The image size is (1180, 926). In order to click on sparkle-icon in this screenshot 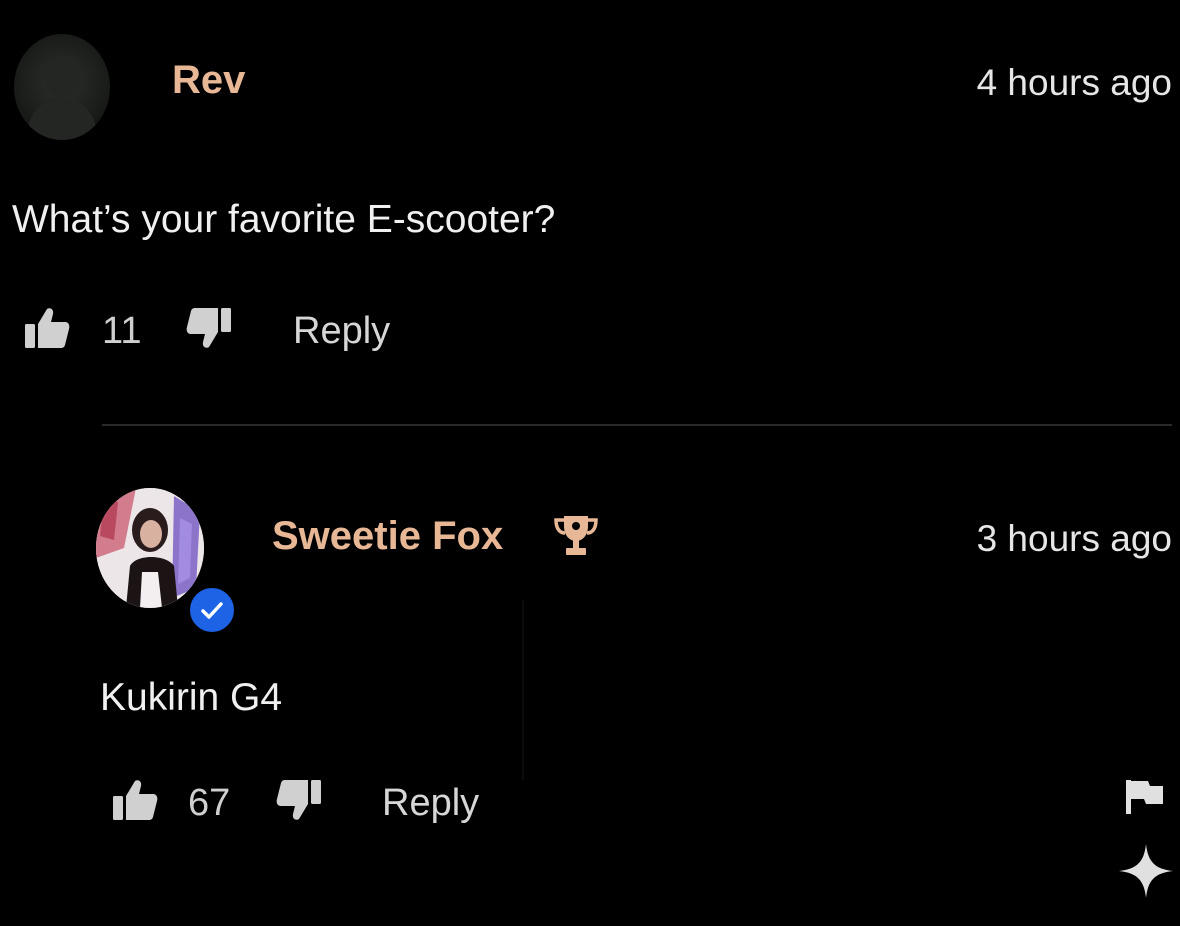, I will do `click(1146, 871)`.